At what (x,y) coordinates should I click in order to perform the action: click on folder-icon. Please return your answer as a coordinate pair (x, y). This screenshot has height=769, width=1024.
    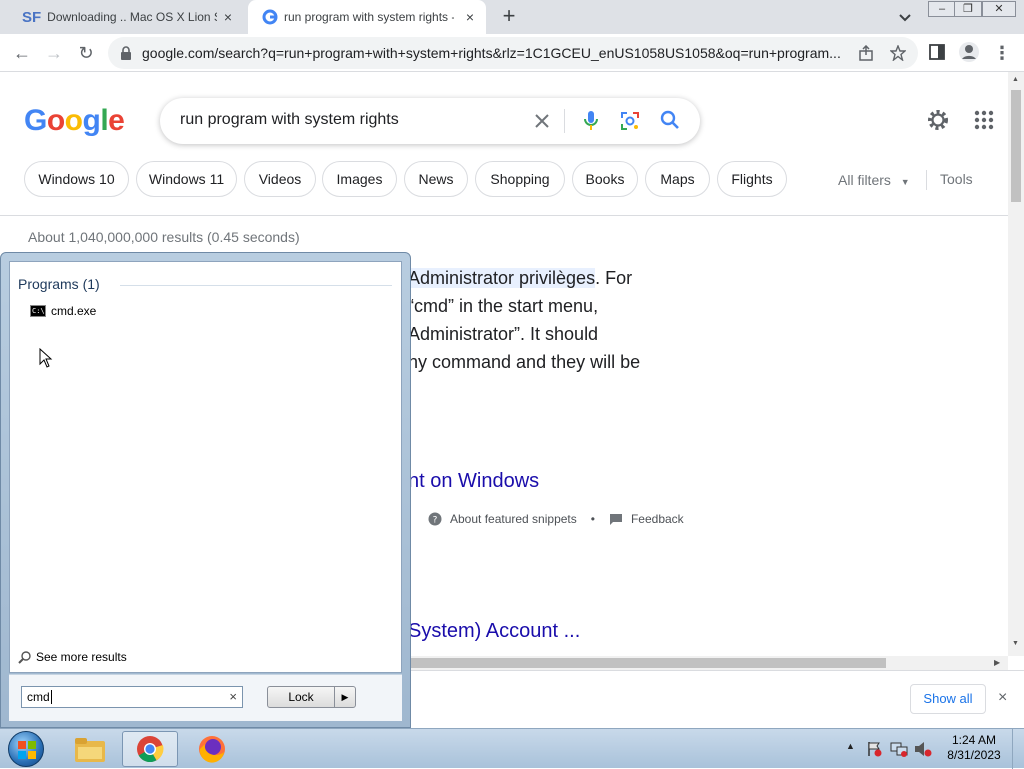
    Looking at the image, I should click on (90, 750).